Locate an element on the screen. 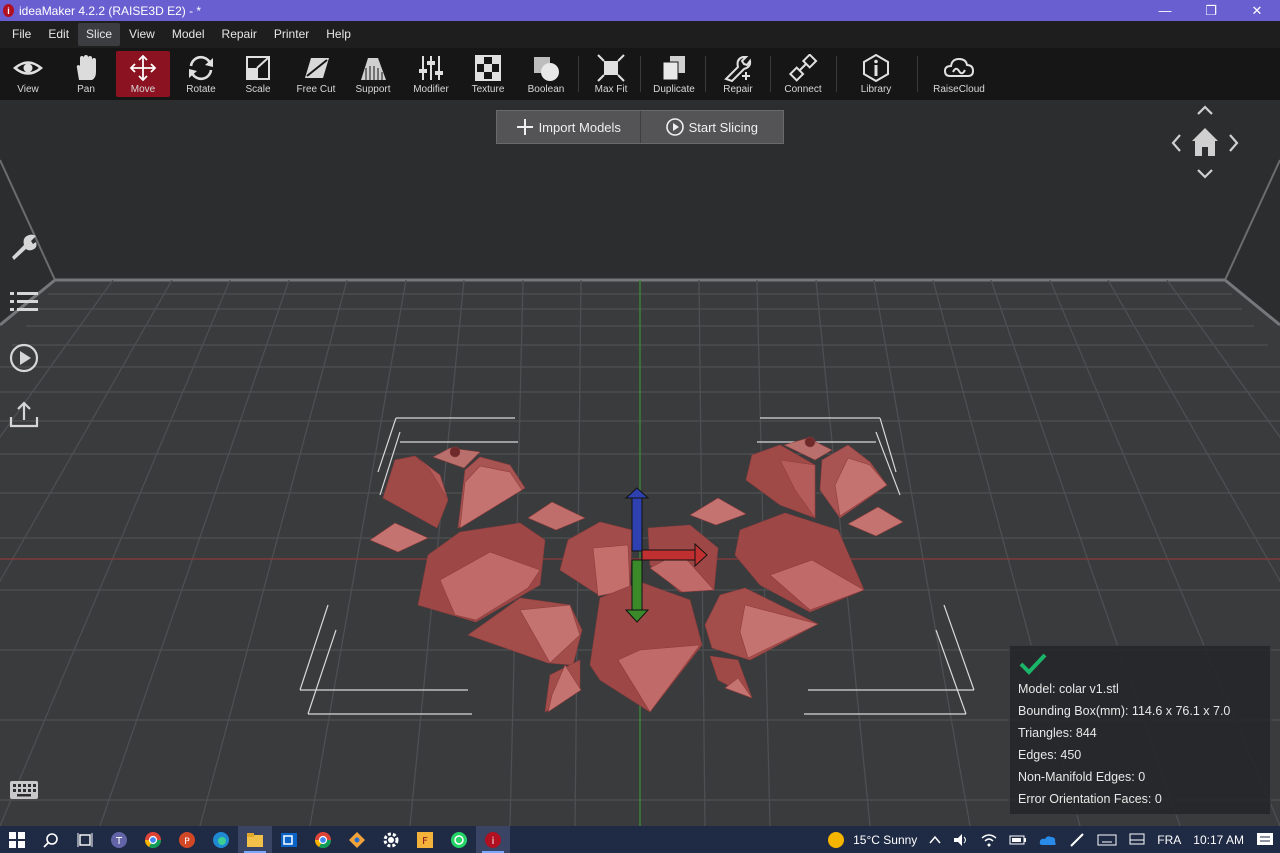 The image size is (1280, 853). notification-icon is located at coordinates (1265, 838).